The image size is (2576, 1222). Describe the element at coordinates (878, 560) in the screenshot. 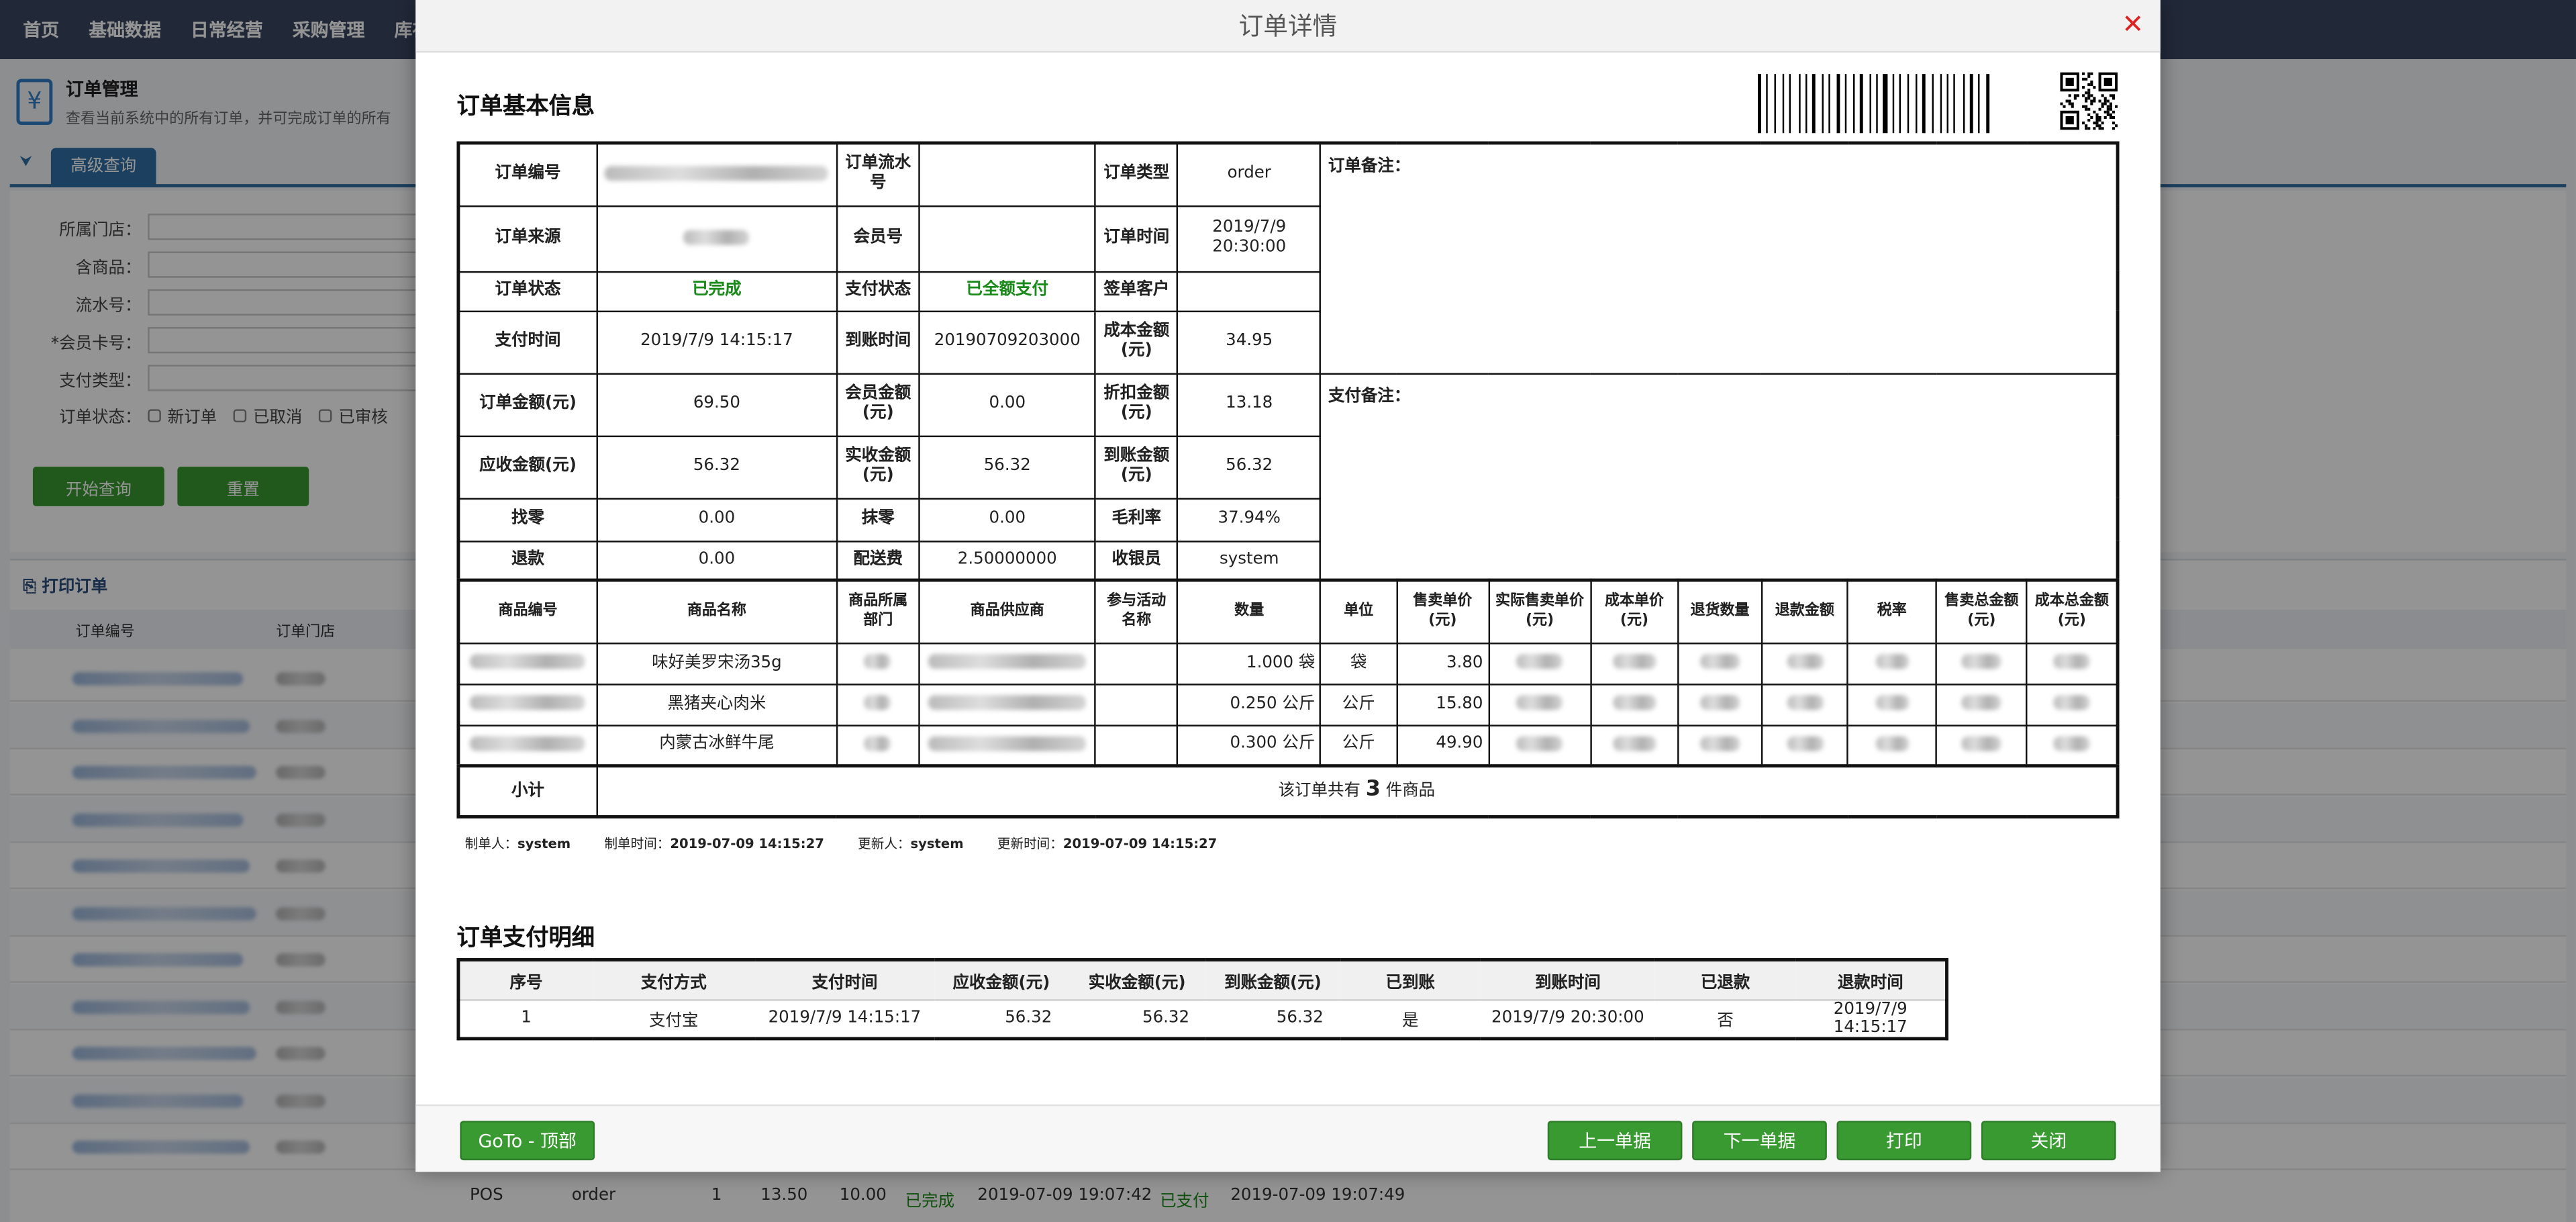

I see `delivery-label: 配送费` at that location.